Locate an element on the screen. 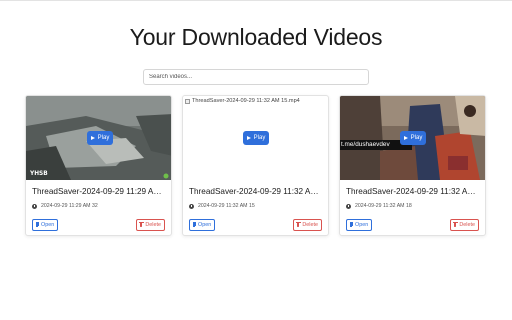 The width and height of the screenshot is (512, 320). broken-image-alt: ThreadSaver-2024-09-29 11:32 AM 15.mp4 is located at coordinates (246, 101).